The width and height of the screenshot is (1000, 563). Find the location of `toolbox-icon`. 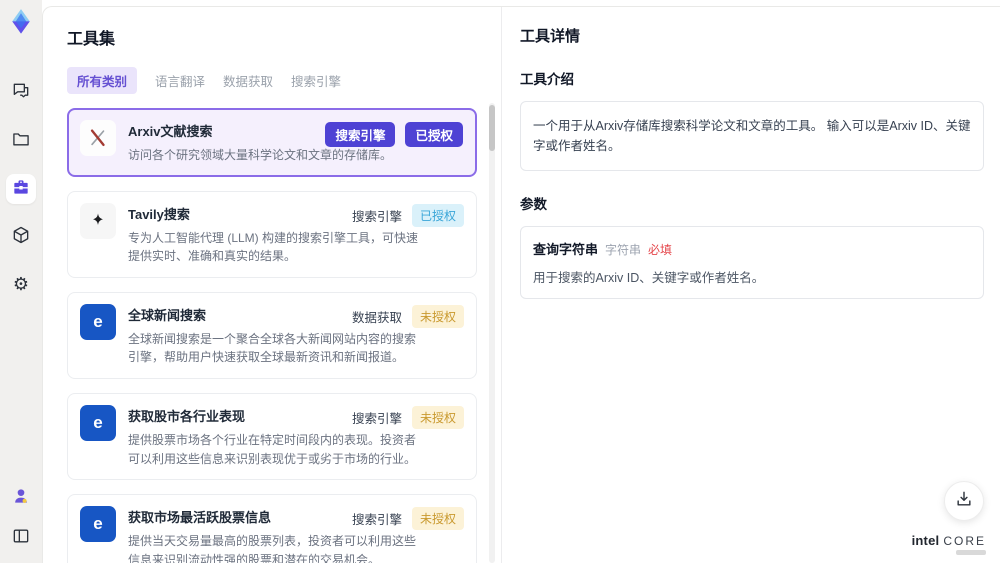

toolbox-icon is located at coordinates (21, 189).